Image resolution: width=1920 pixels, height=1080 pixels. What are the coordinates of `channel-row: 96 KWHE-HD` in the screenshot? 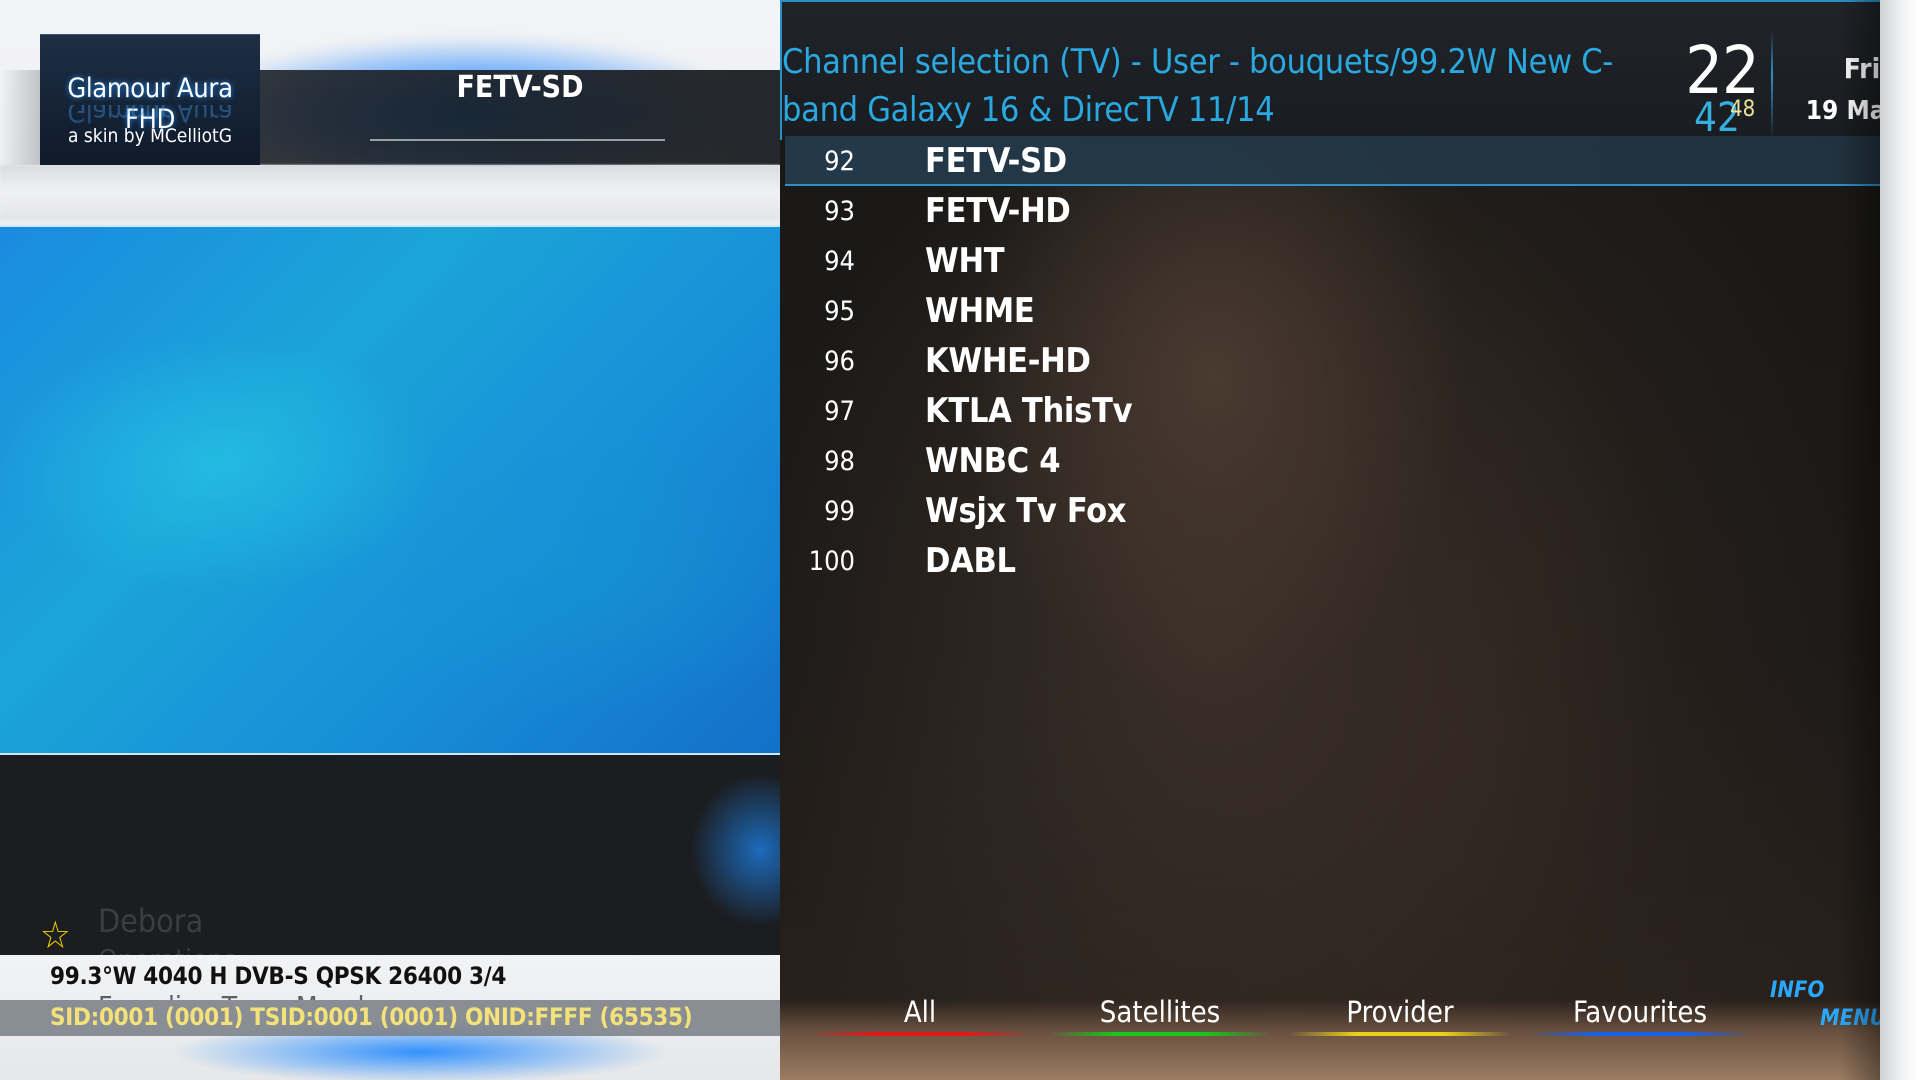 It's located at (1332, 361).